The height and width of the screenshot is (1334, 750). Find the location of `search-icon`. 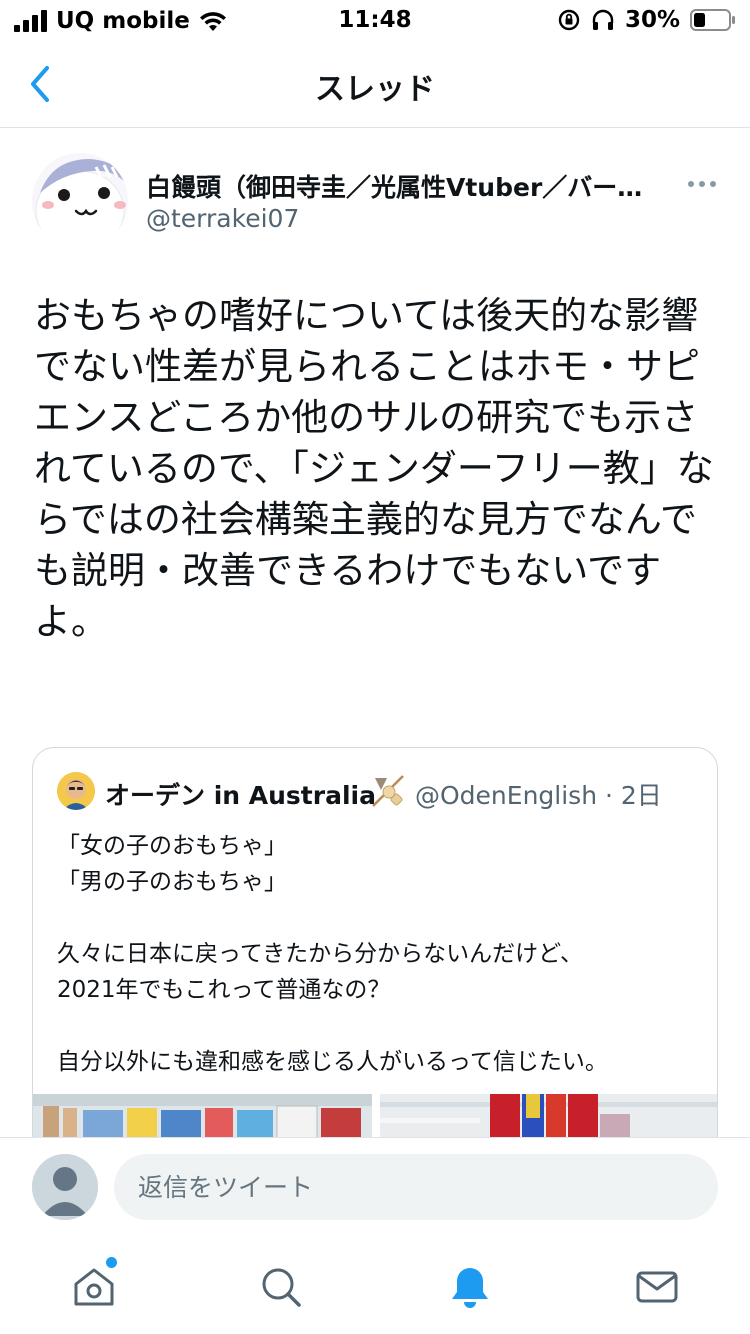

search-icon is located at coordinates (281, 1287).